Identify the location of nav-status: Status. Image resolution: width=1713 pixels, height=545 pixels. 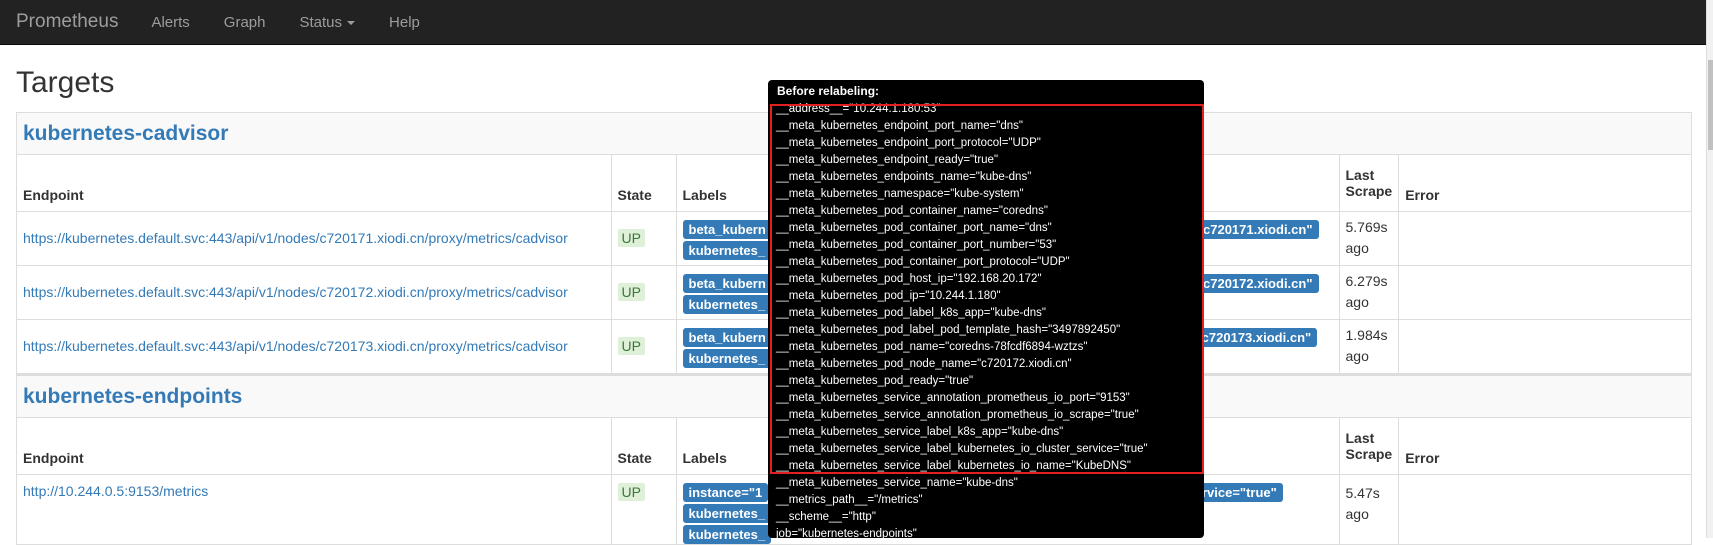
(328, 22).